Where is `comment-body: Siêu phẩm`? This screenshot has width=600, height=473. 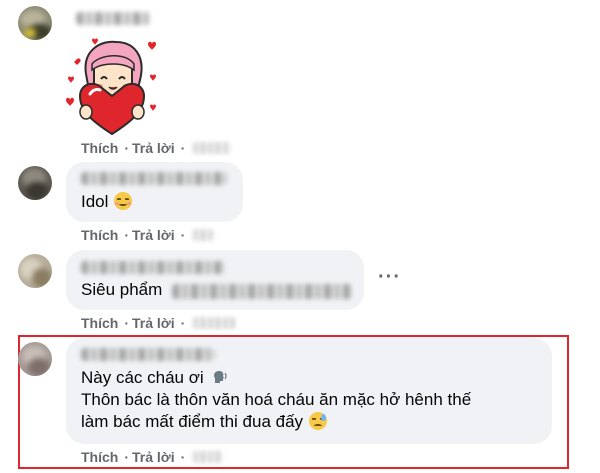
comment-body: Siêu phẩm is located at coordinates (122, 289).